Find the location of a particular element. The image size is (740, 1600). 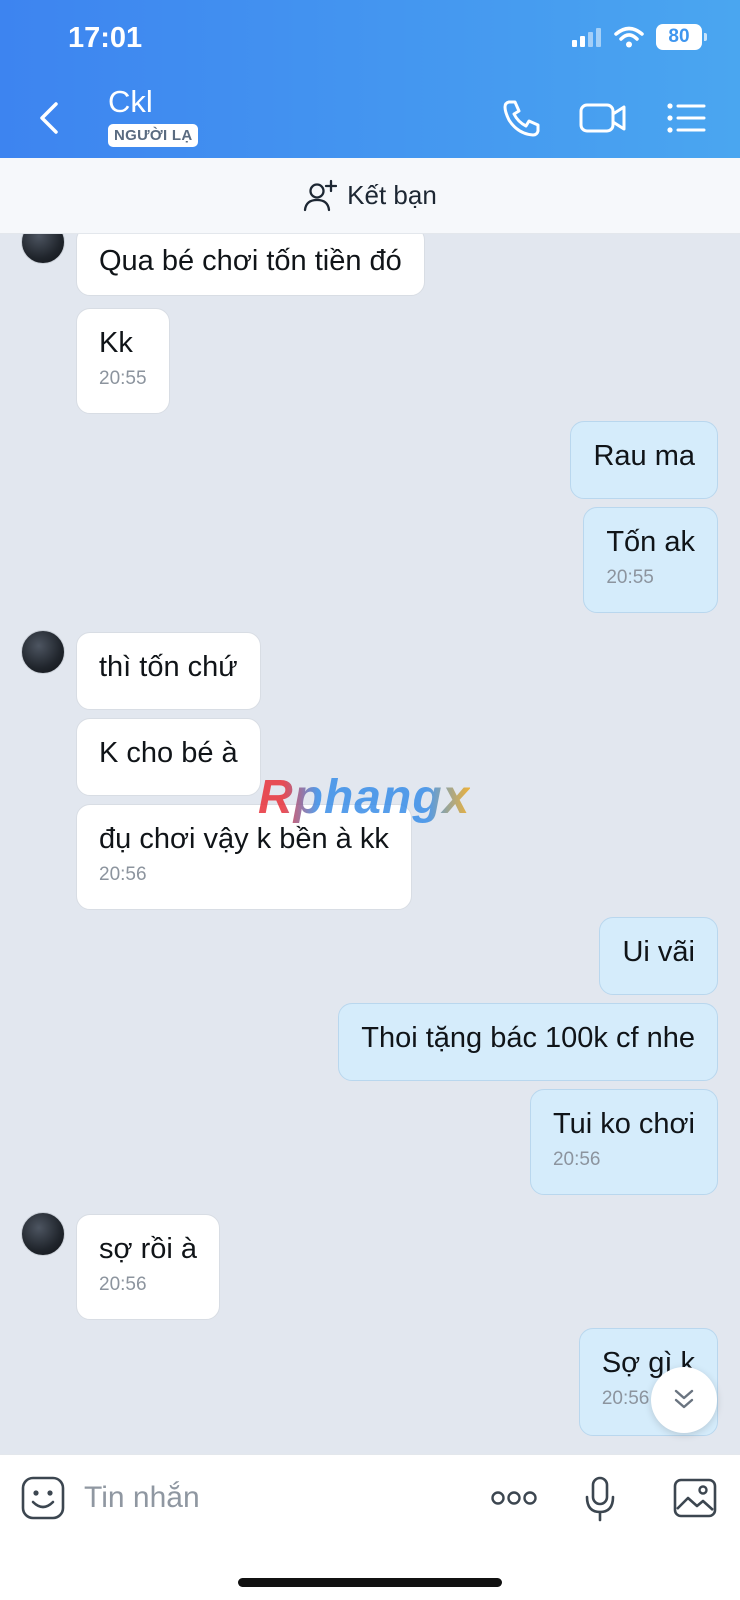

phone-icon is located at coordinates (522, 118).